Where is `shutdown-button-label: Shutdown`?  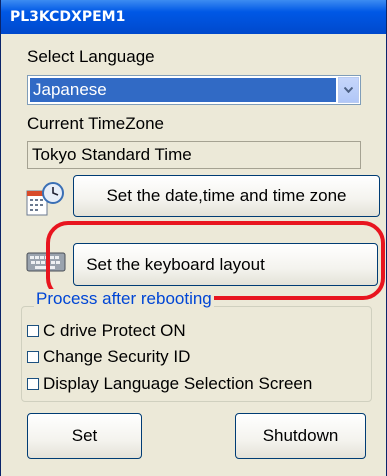 shutdown-button-label: Shutdown is located at coordinates (300, 435).